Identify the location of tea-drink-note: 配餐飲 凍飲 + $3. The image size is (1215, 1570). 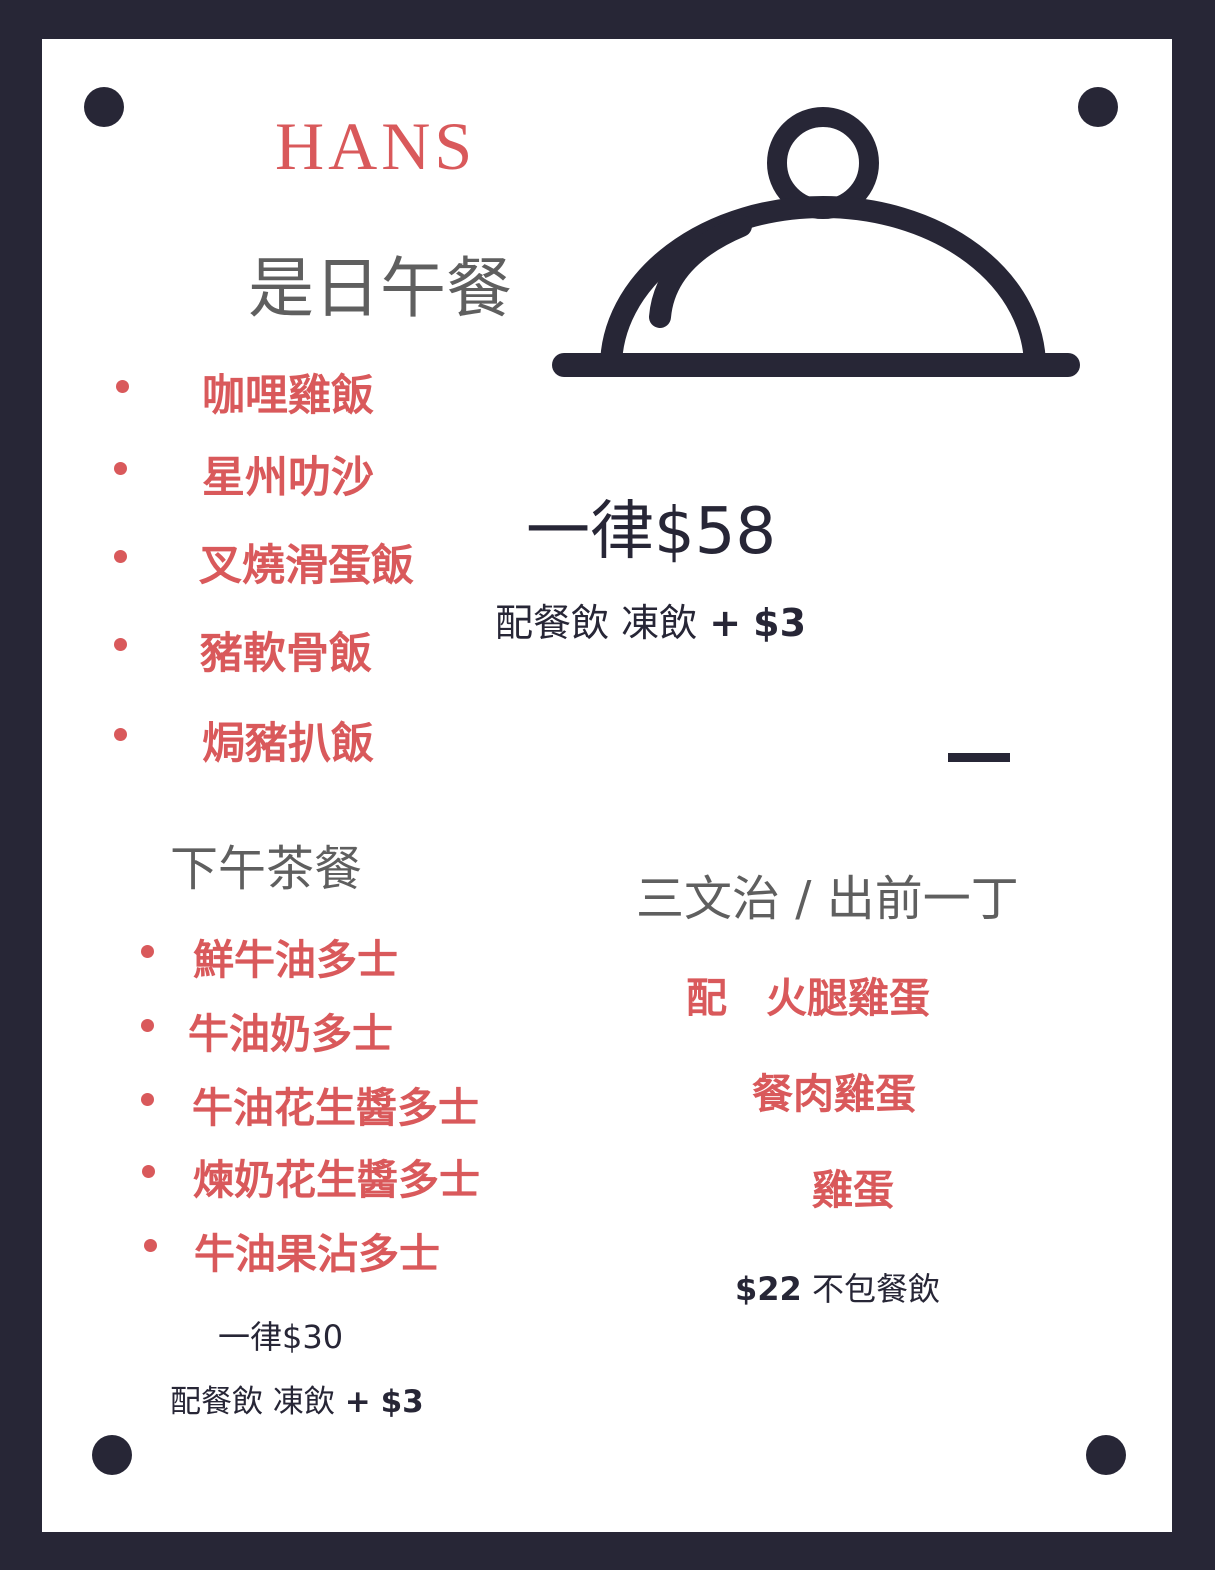
(297, 1398).